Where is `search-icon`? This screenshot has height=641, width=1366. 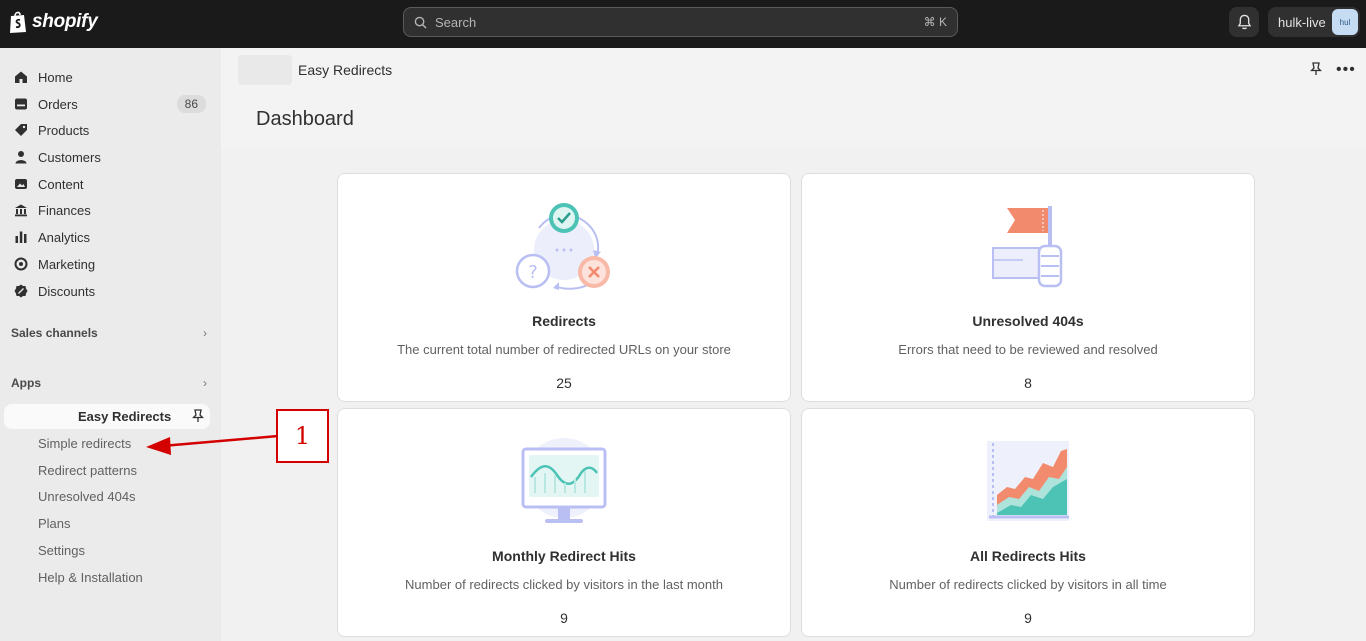 search-icon is located at coordinates (420, 22).